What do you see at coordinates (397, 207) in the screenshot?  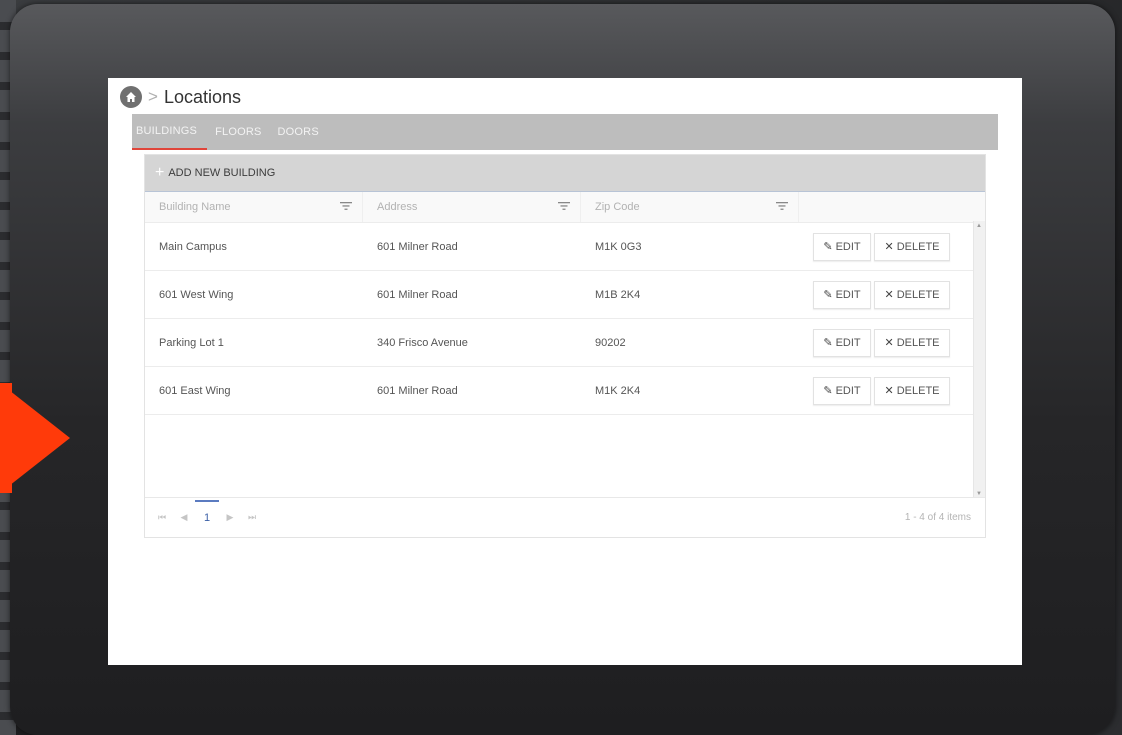 I see `column-header-label: Address` at bounding box center [397, 207].